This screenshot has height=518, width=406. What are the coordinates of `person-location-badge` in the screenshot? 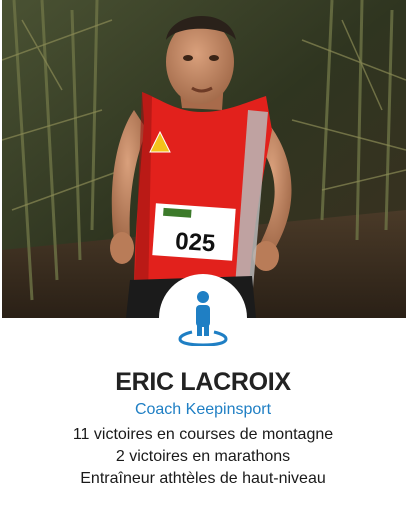 It's located at (203, 318).